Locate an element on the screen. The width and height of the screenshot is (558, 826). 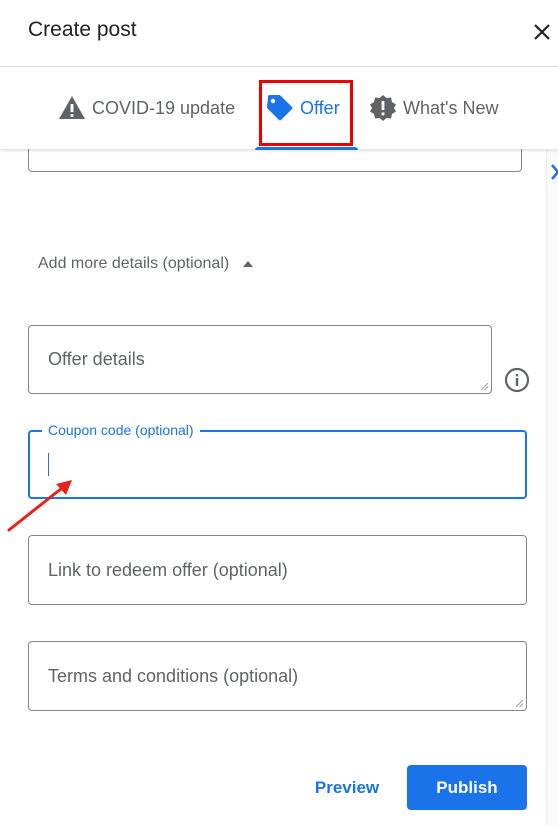
tabs-scroll-right-button is located at coordinates (554, 175).